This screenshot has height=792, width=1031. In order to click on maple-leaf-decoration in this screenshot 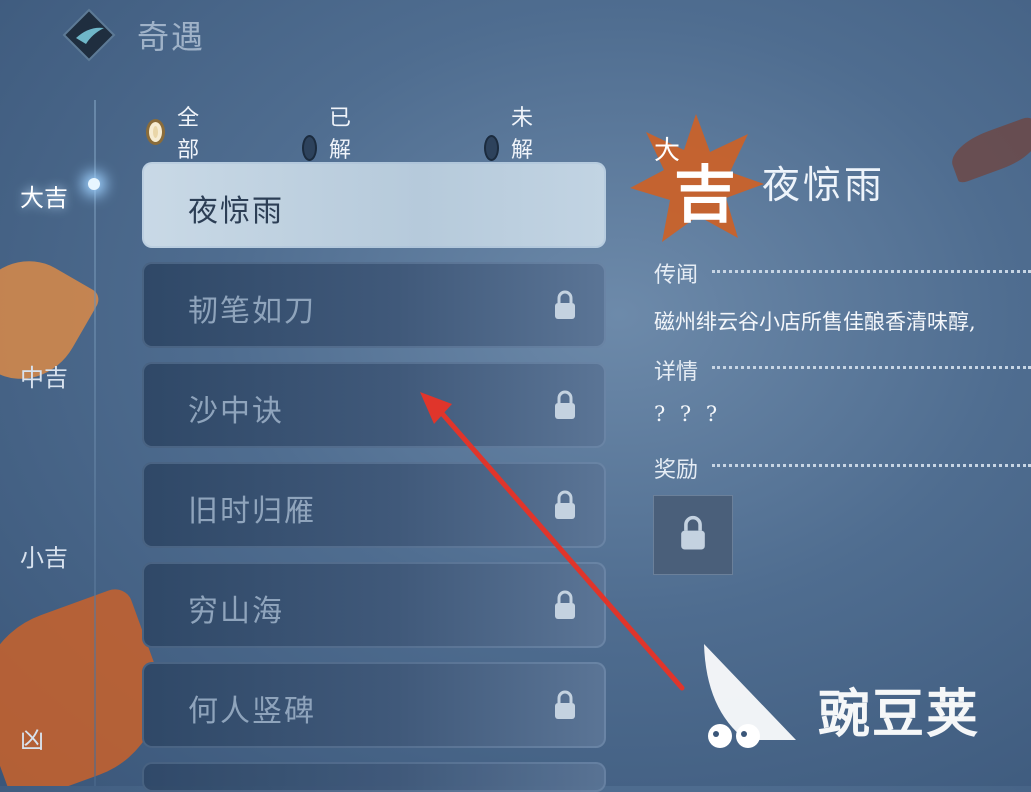, I will do `click(988, 150)`.